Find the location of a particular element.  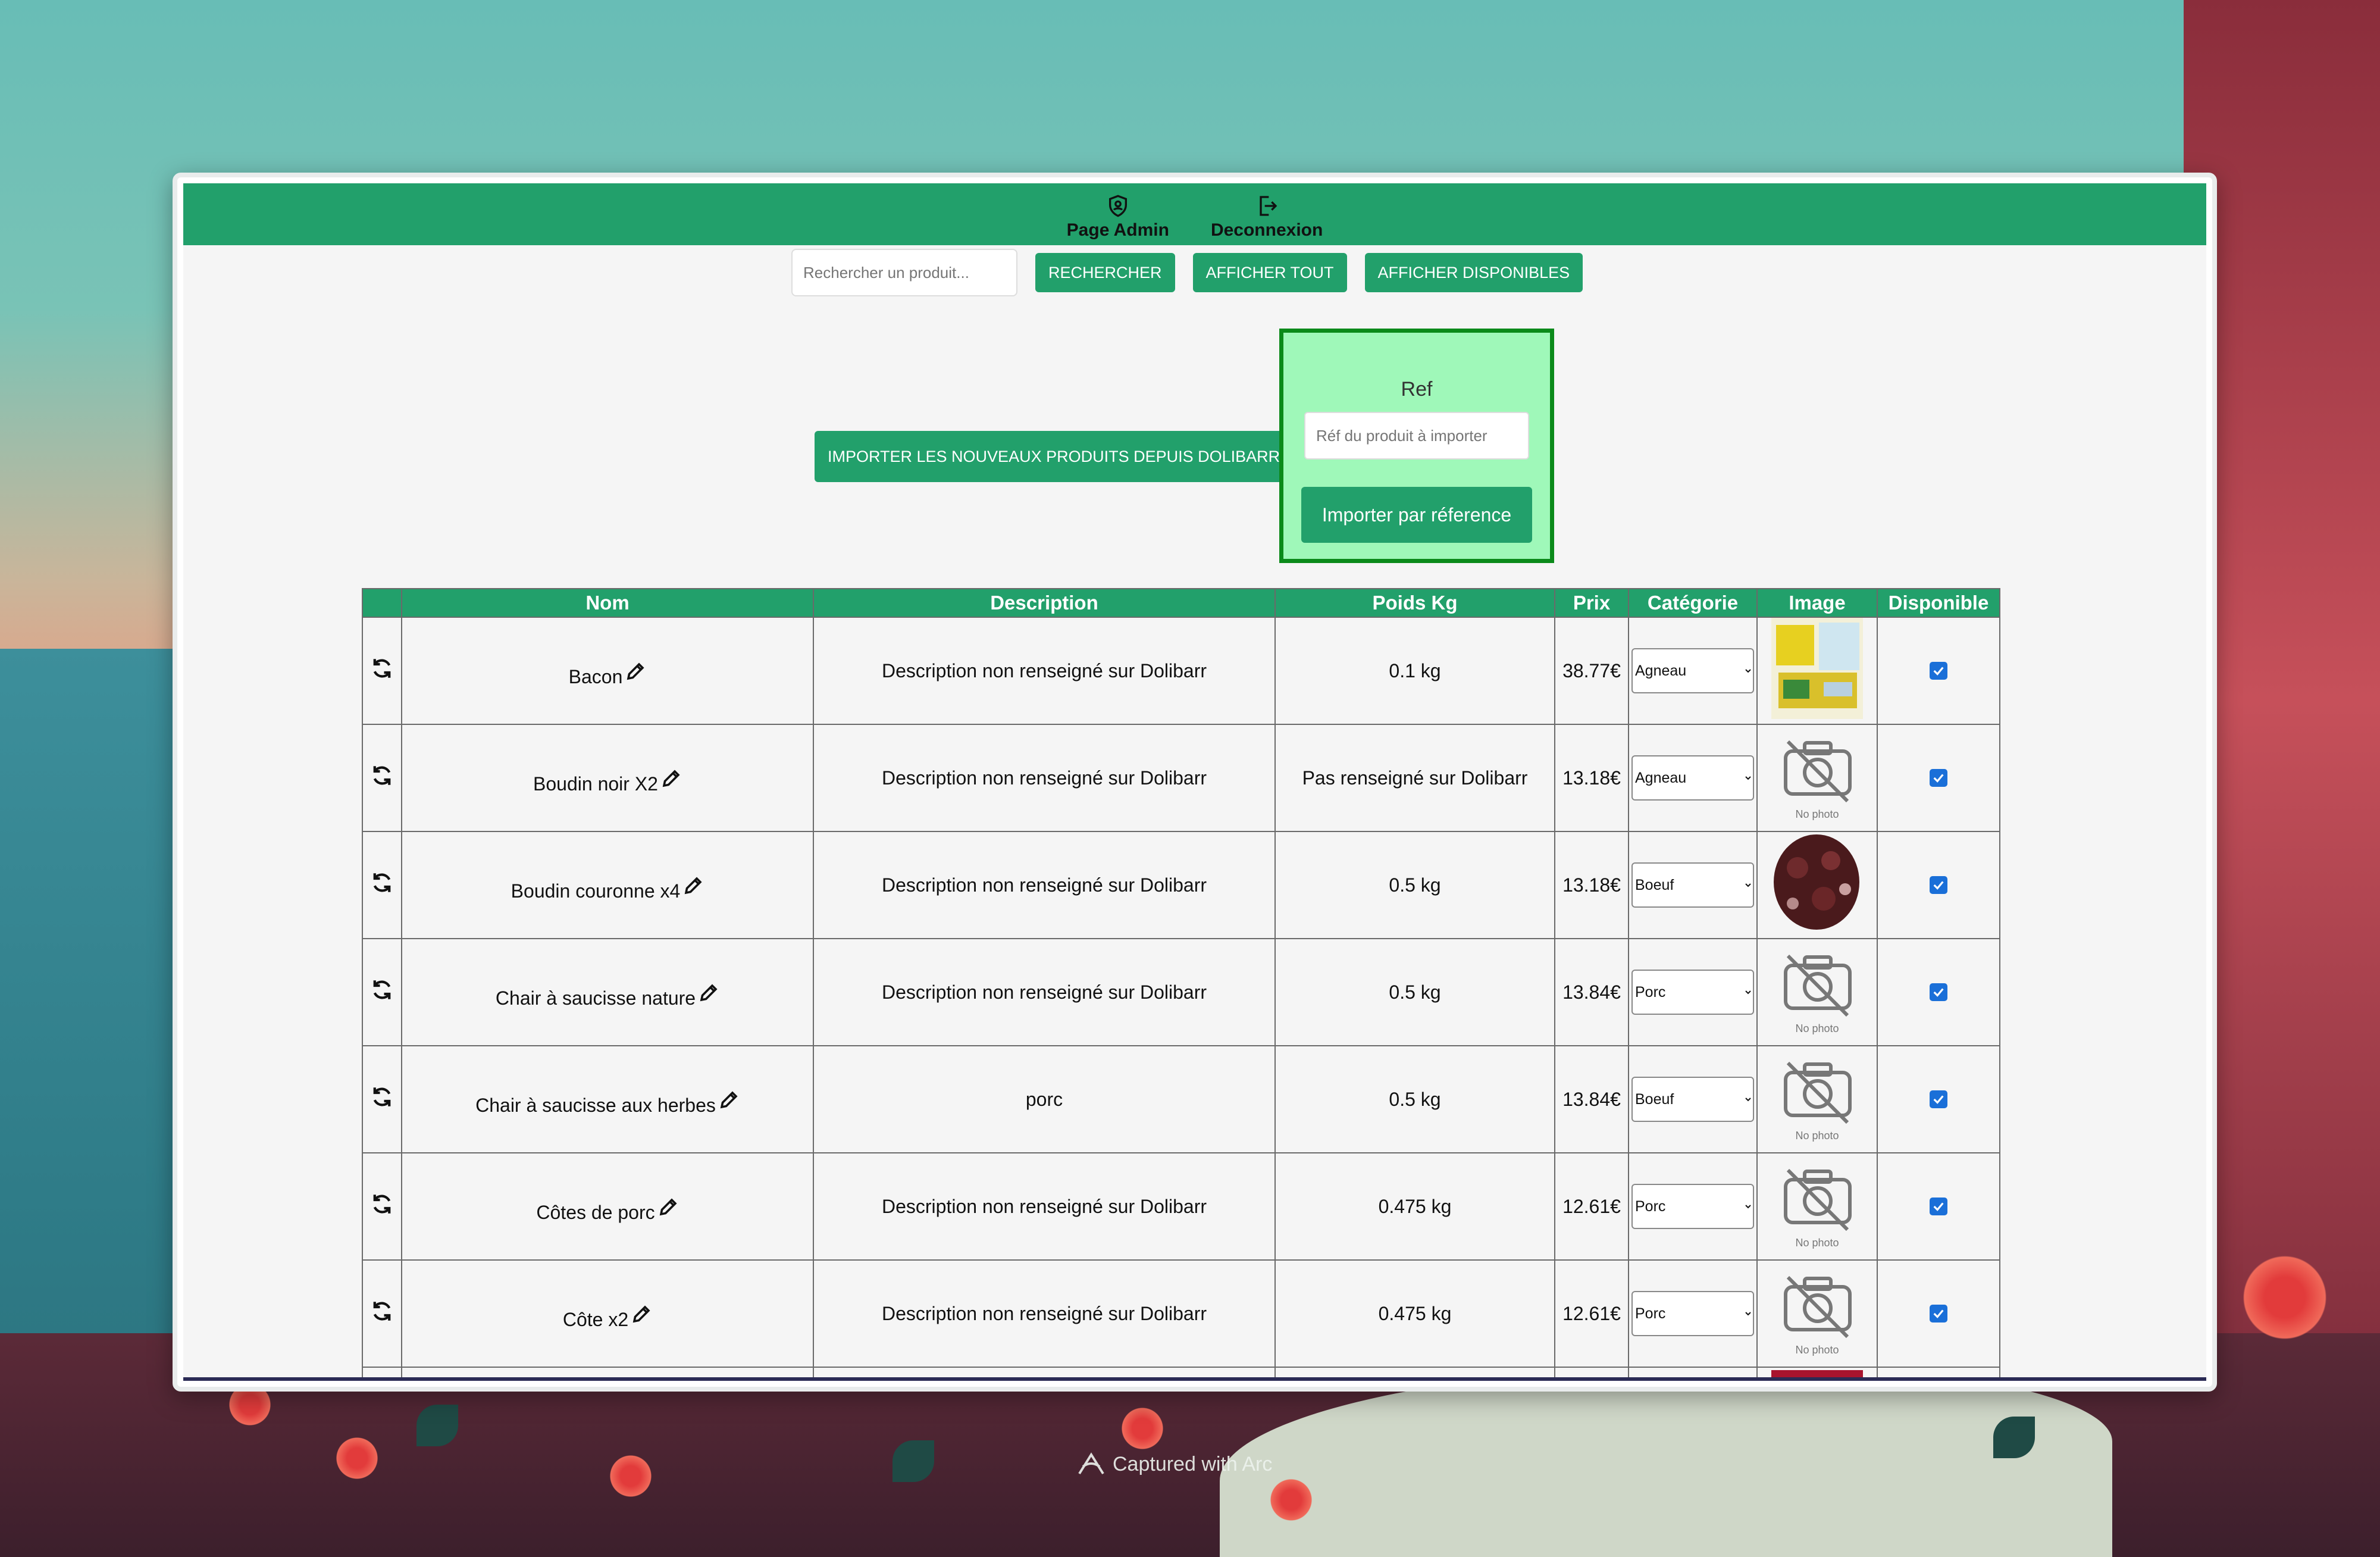

product-photo-bacon is located at coordinates (1817, 668).